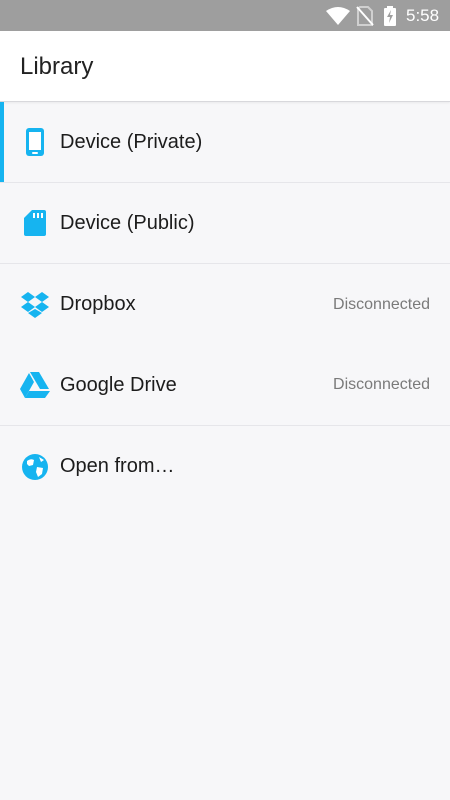 The width and height of the screenshot is (450, 800). What do you see at coordinates (35, 467) in the screenshot?
I see `globe-icon` at bounding box center [35, 467].